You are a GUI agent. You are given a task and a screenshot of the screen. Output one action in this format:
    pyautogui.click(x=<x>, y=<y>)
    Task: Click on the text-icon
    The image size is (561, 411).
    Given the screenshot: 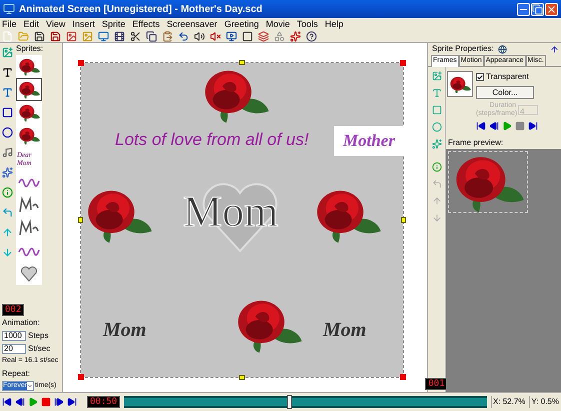 What is the action you would take?
    pyautogui.click(x=7, y=72)
    